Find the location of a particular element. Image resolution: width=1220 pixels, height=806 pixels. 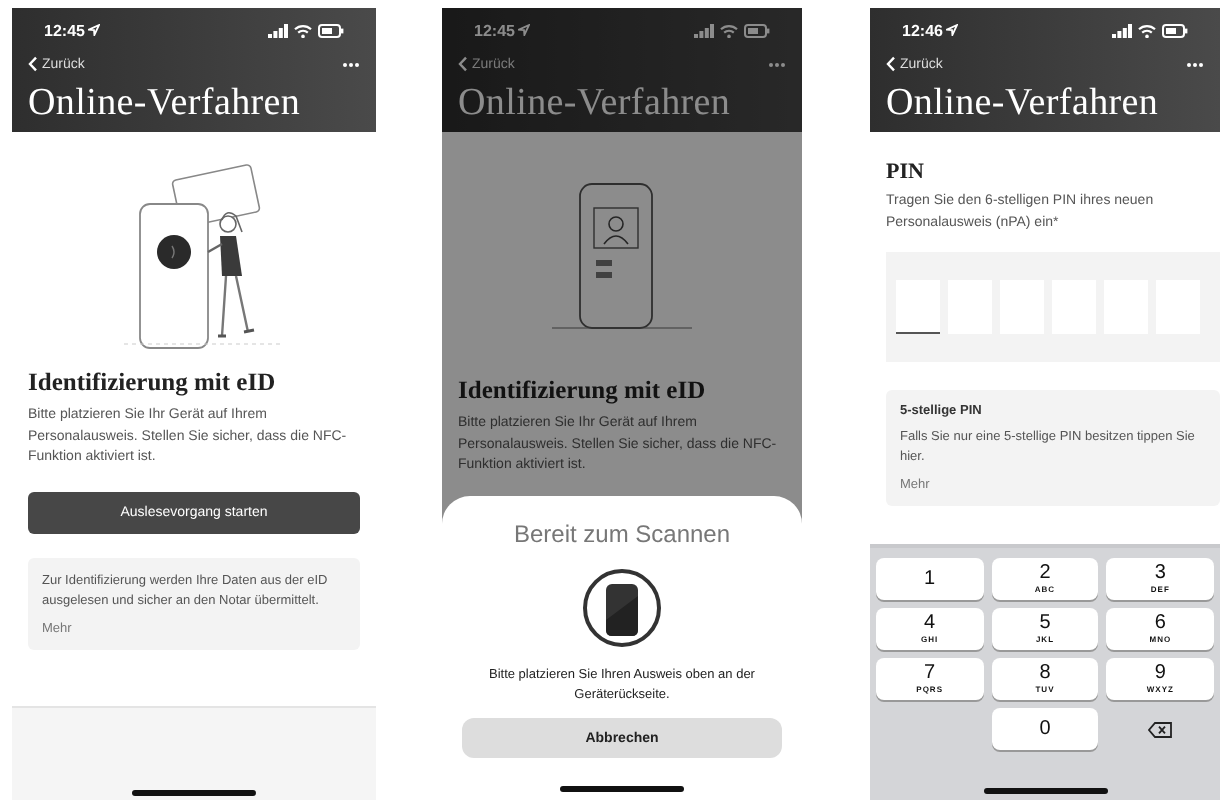

keypad-key: 0 is located at coordinates (1045, 729).